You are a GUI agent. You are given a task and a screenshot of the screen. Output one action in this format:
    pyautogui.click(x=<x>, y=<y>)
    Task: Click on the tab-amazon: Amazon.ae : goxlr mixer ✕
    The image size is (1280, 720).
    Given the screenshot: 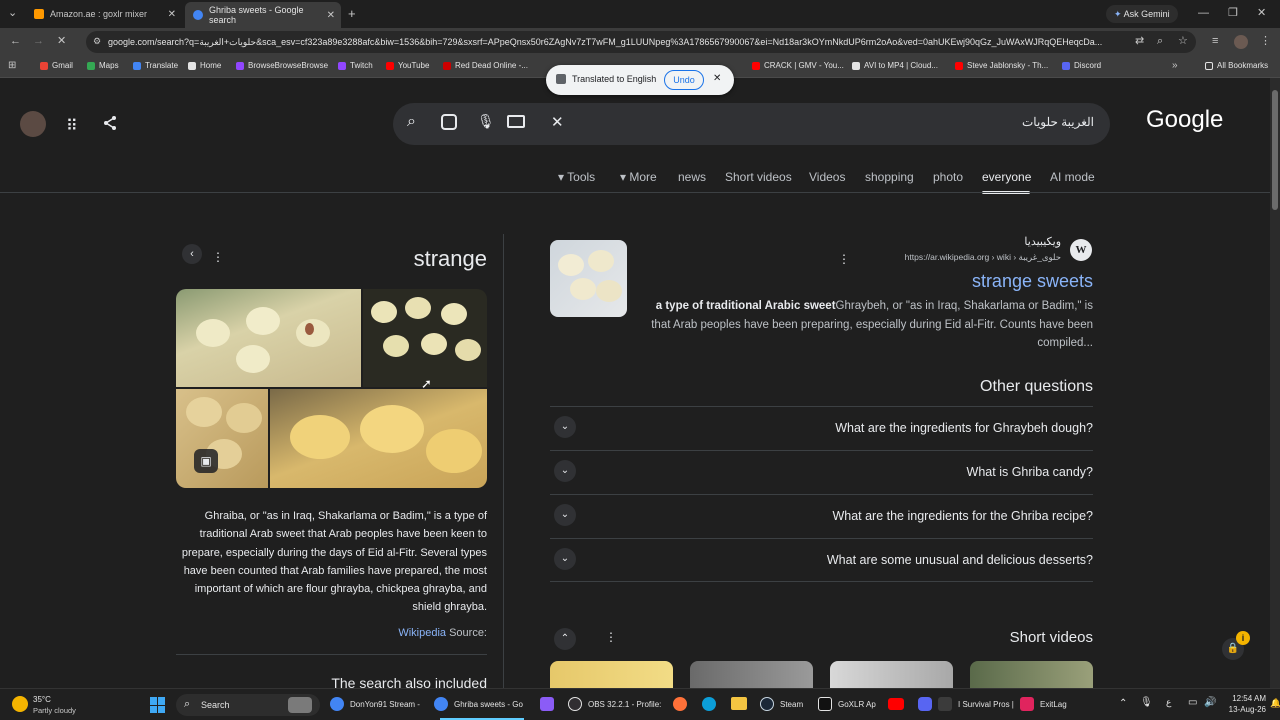 What is the action you would take?
    pyautogui.click(x=104, y=14)
    